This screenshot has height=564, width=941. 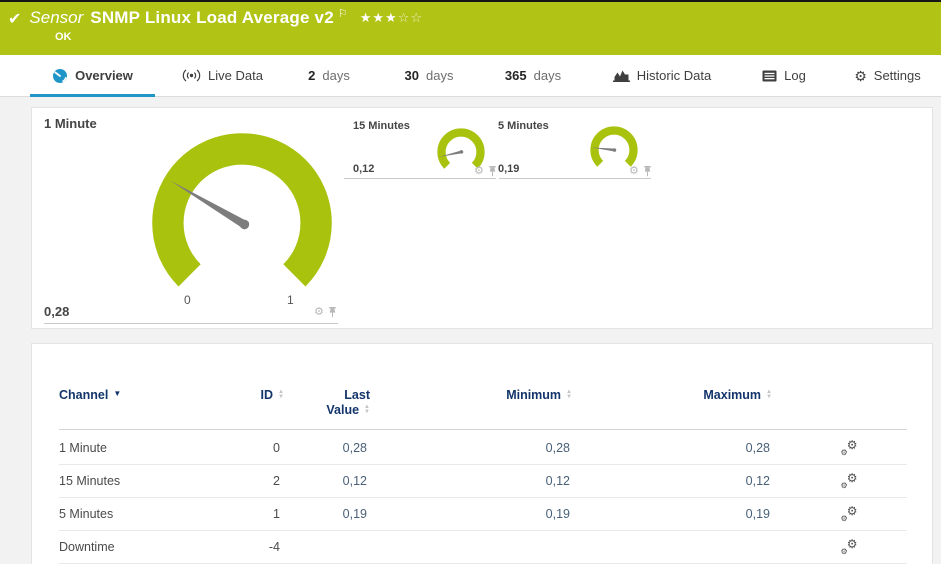 I want to click on tab-overview: Overview, so click(x=92, y=76).